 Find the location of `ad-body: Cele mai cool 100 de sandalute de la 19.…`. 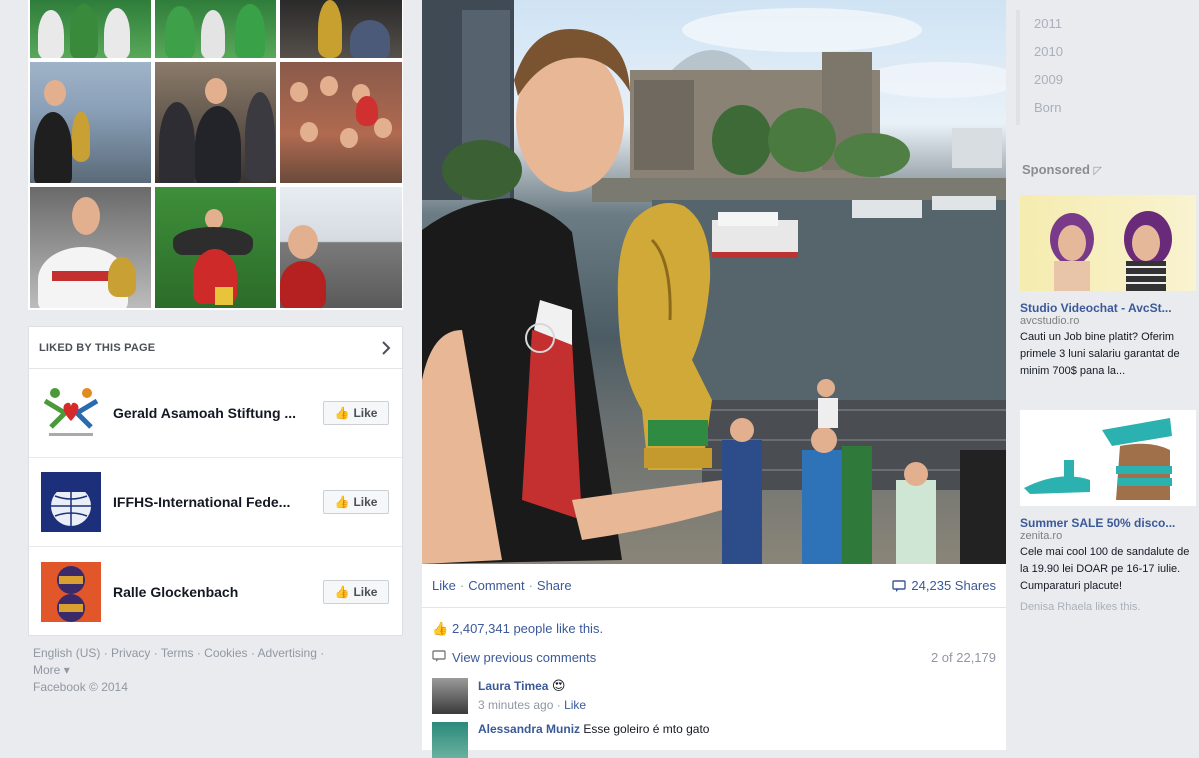

ad-body: Cele mai cool 100 de sandalute de la 19.… is located at coordinates (1105, 569).